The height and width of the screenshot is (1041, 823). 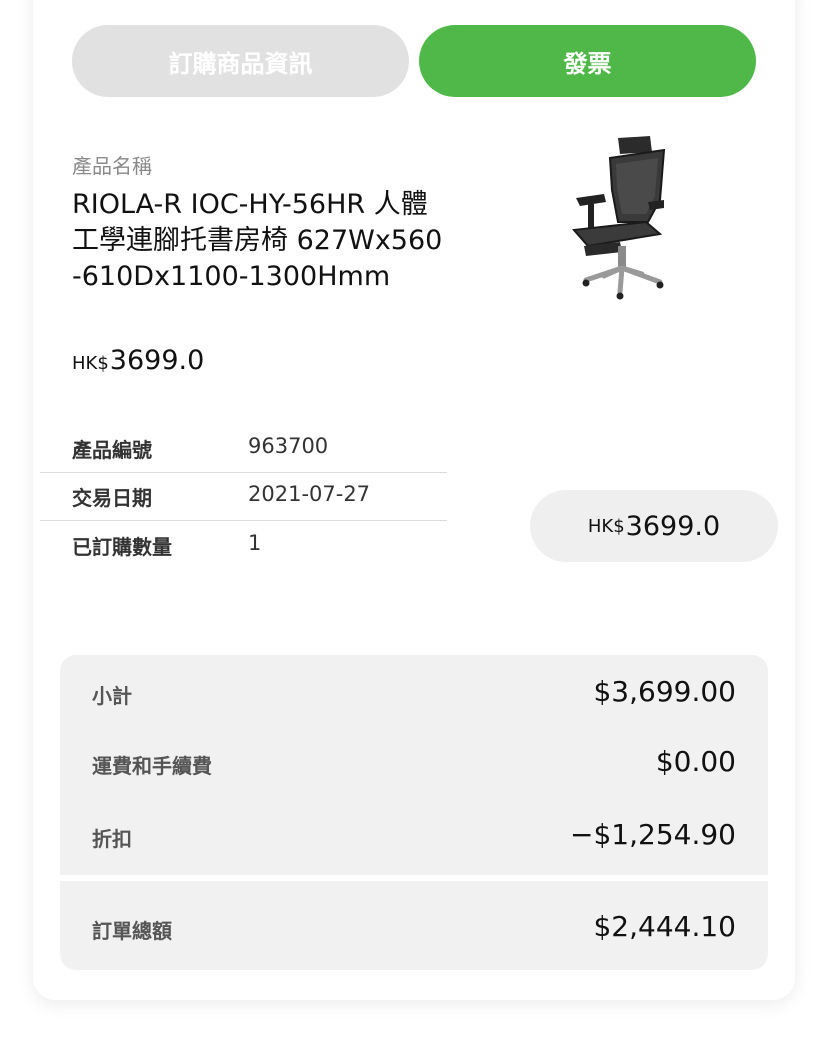 What do you see at coordinates (157, 360) in the screenshot?
I see `product-price-amount: 3699.0` at bounding box center [157, 360].